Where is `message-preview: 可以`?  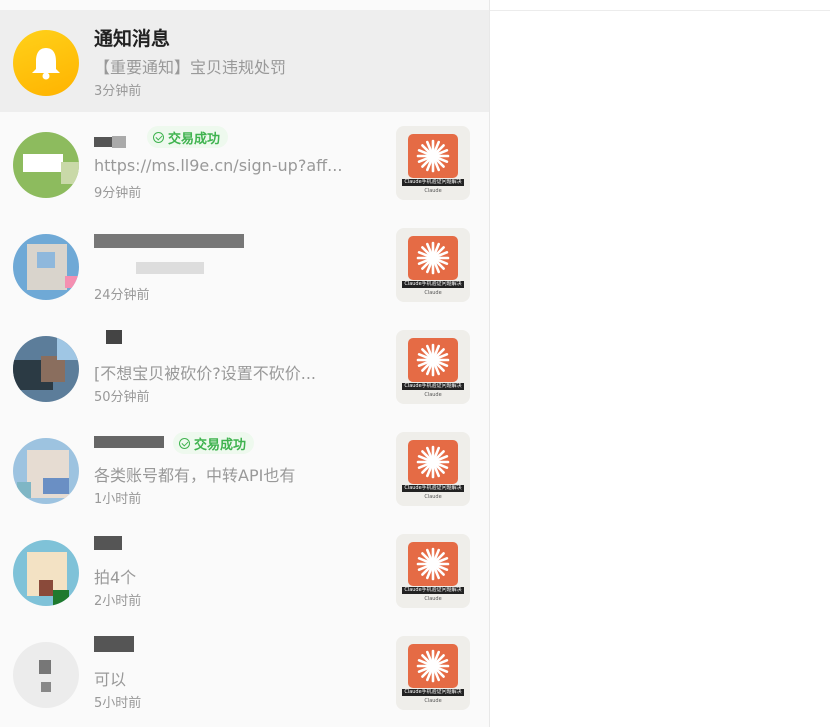 message-preview: 可以 is located at coordinates (110, 679).